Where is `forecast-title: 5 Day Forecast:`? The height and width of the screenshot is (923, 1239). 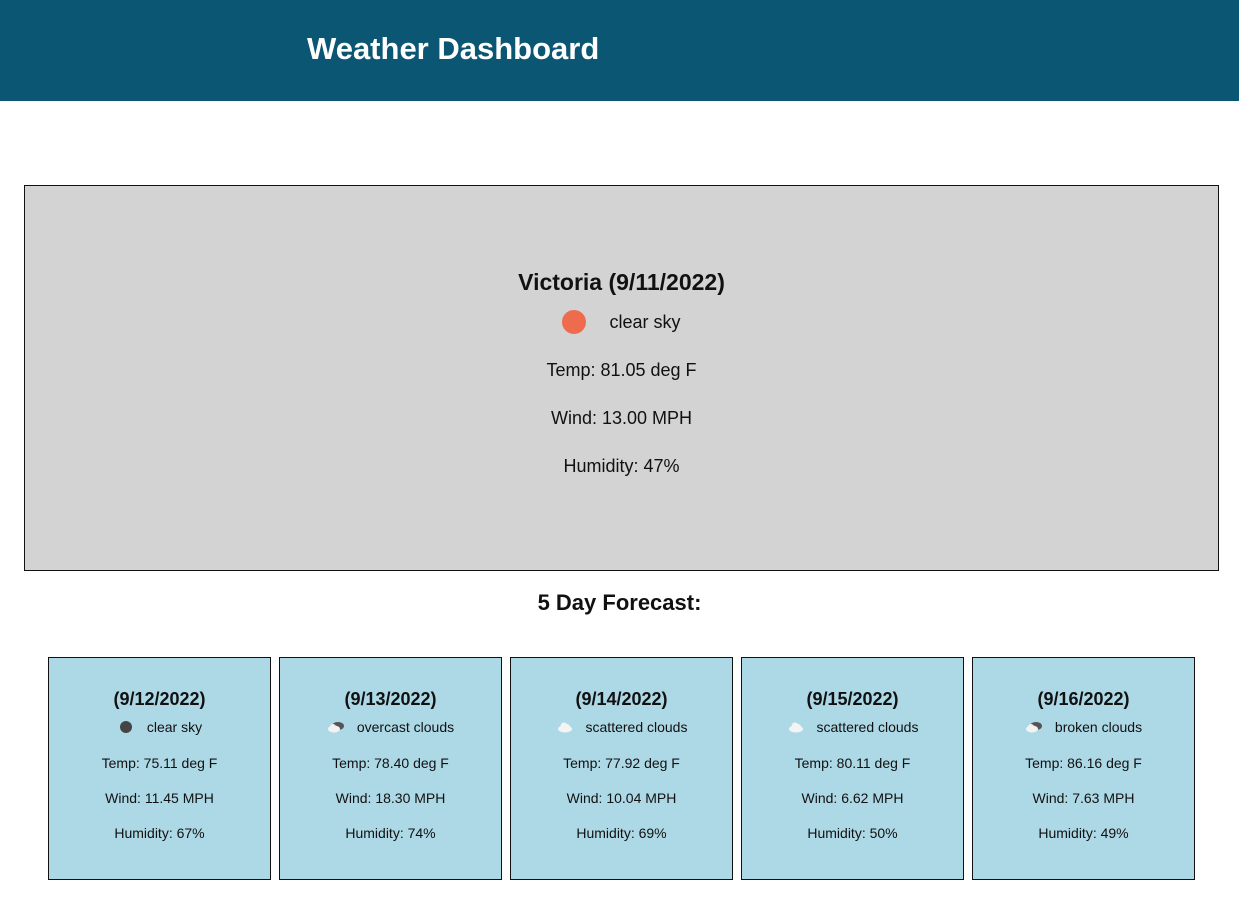
forecast-title: 5 Day Forecast: is located at coordinates (619, 602).